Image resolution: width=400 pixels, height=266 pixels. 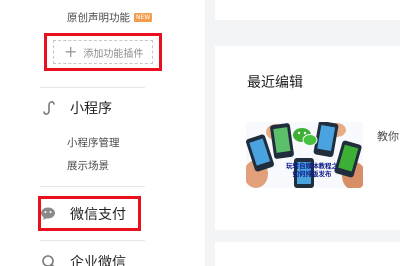 I want to click on article-thumbnail: 玩转自媒体教程之如何排版发布, so click(x=304, y=155).